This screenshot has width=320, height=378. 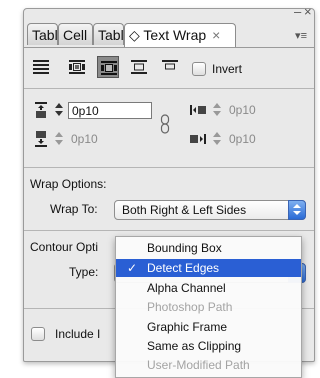 I want to click on invert-checkbox, so click(x=199, y=69).